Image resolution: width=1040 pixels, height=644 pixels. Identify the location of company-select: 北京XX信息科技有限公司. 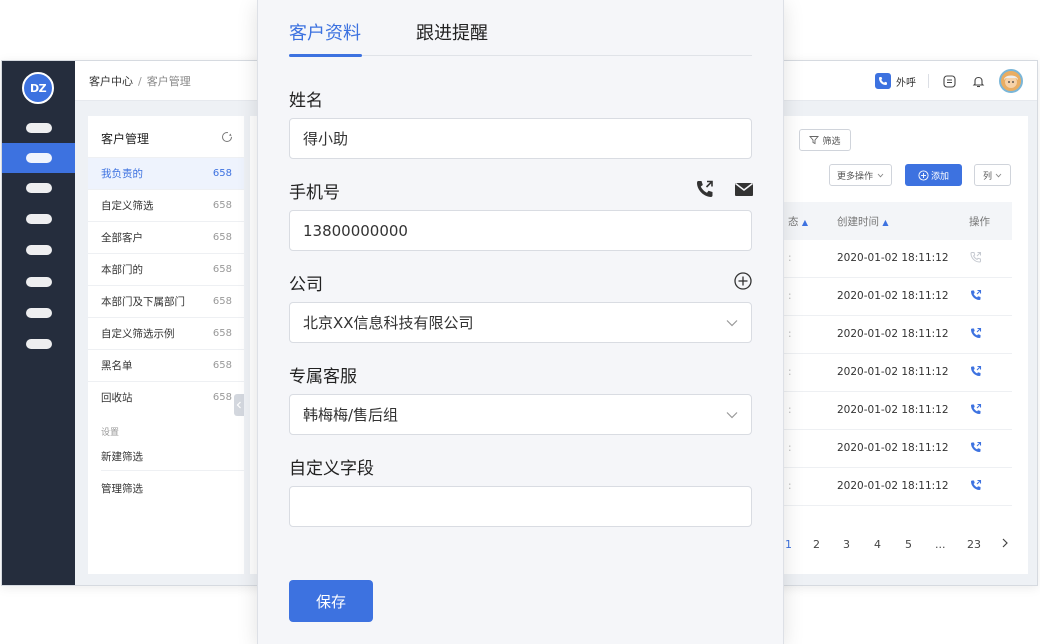
(520, 322).